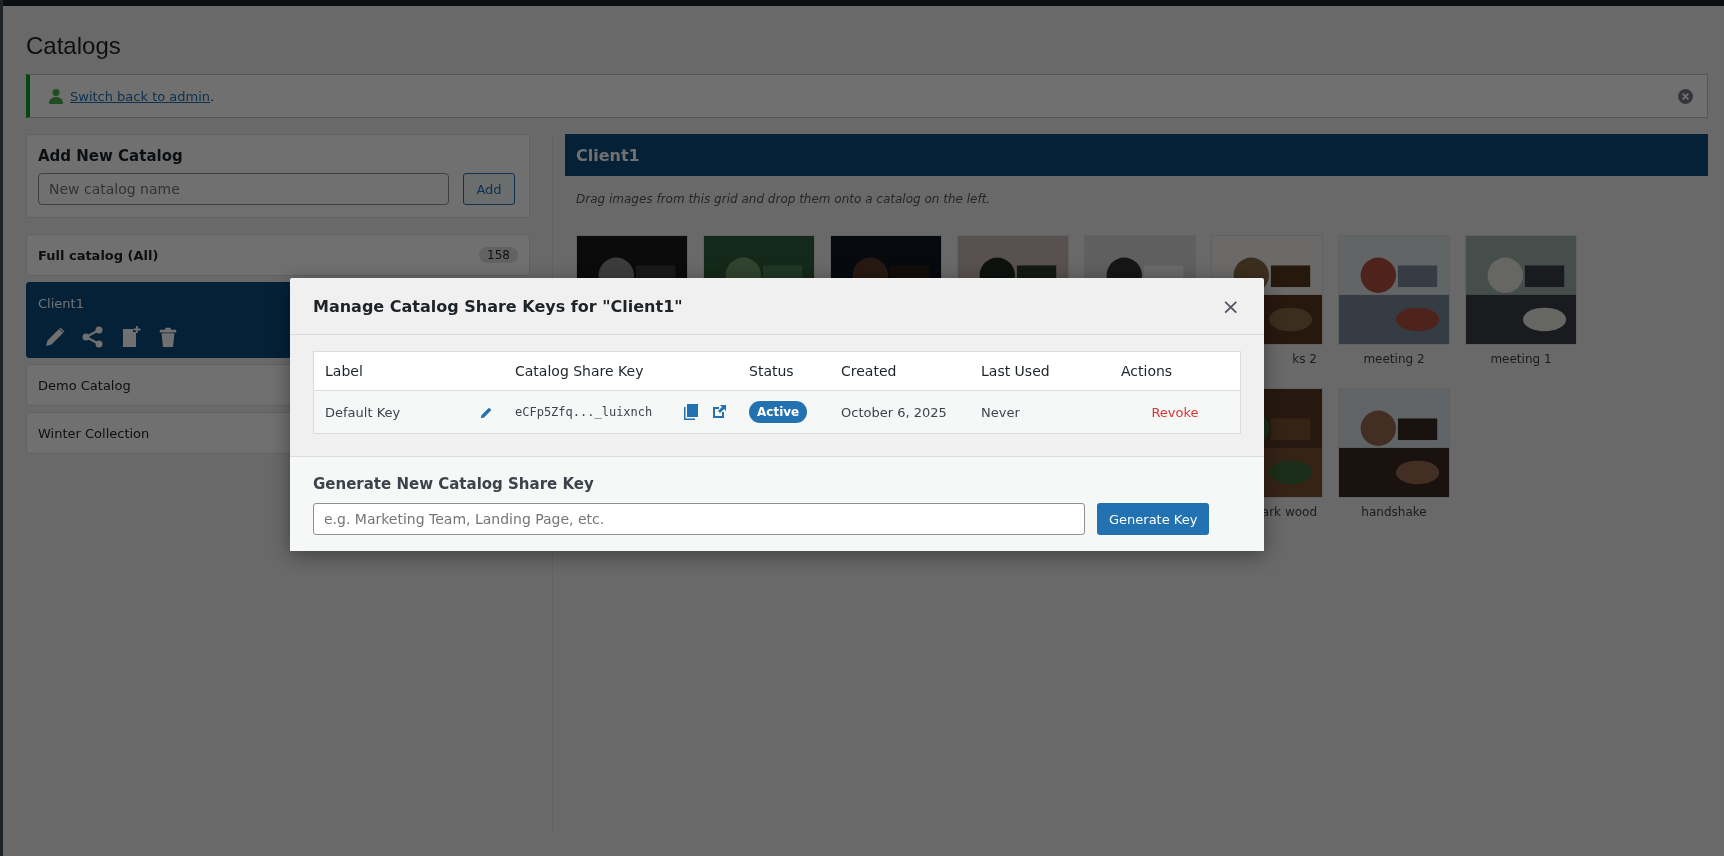  I want to click on copy-icon, so click(691, 412).